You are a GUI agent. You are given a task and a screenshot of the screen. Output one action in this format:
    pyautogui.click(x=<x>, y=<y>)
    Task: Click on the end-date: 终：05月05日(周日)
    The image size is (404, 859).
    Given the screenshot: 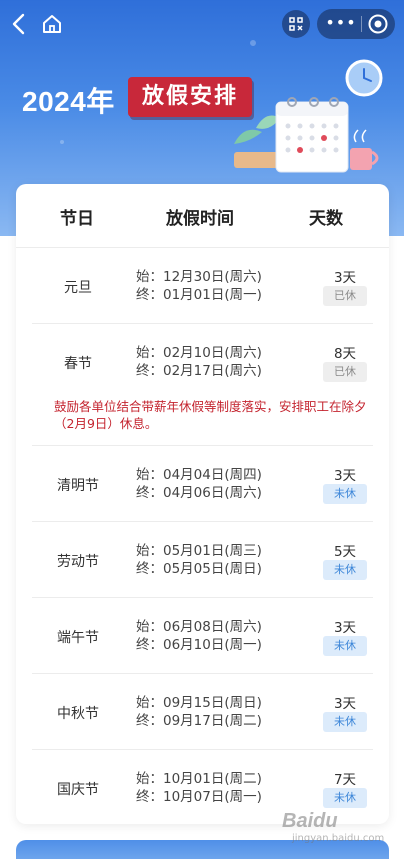 What is the action you would take?
    pyautogui.click(x=199, y=569)
    